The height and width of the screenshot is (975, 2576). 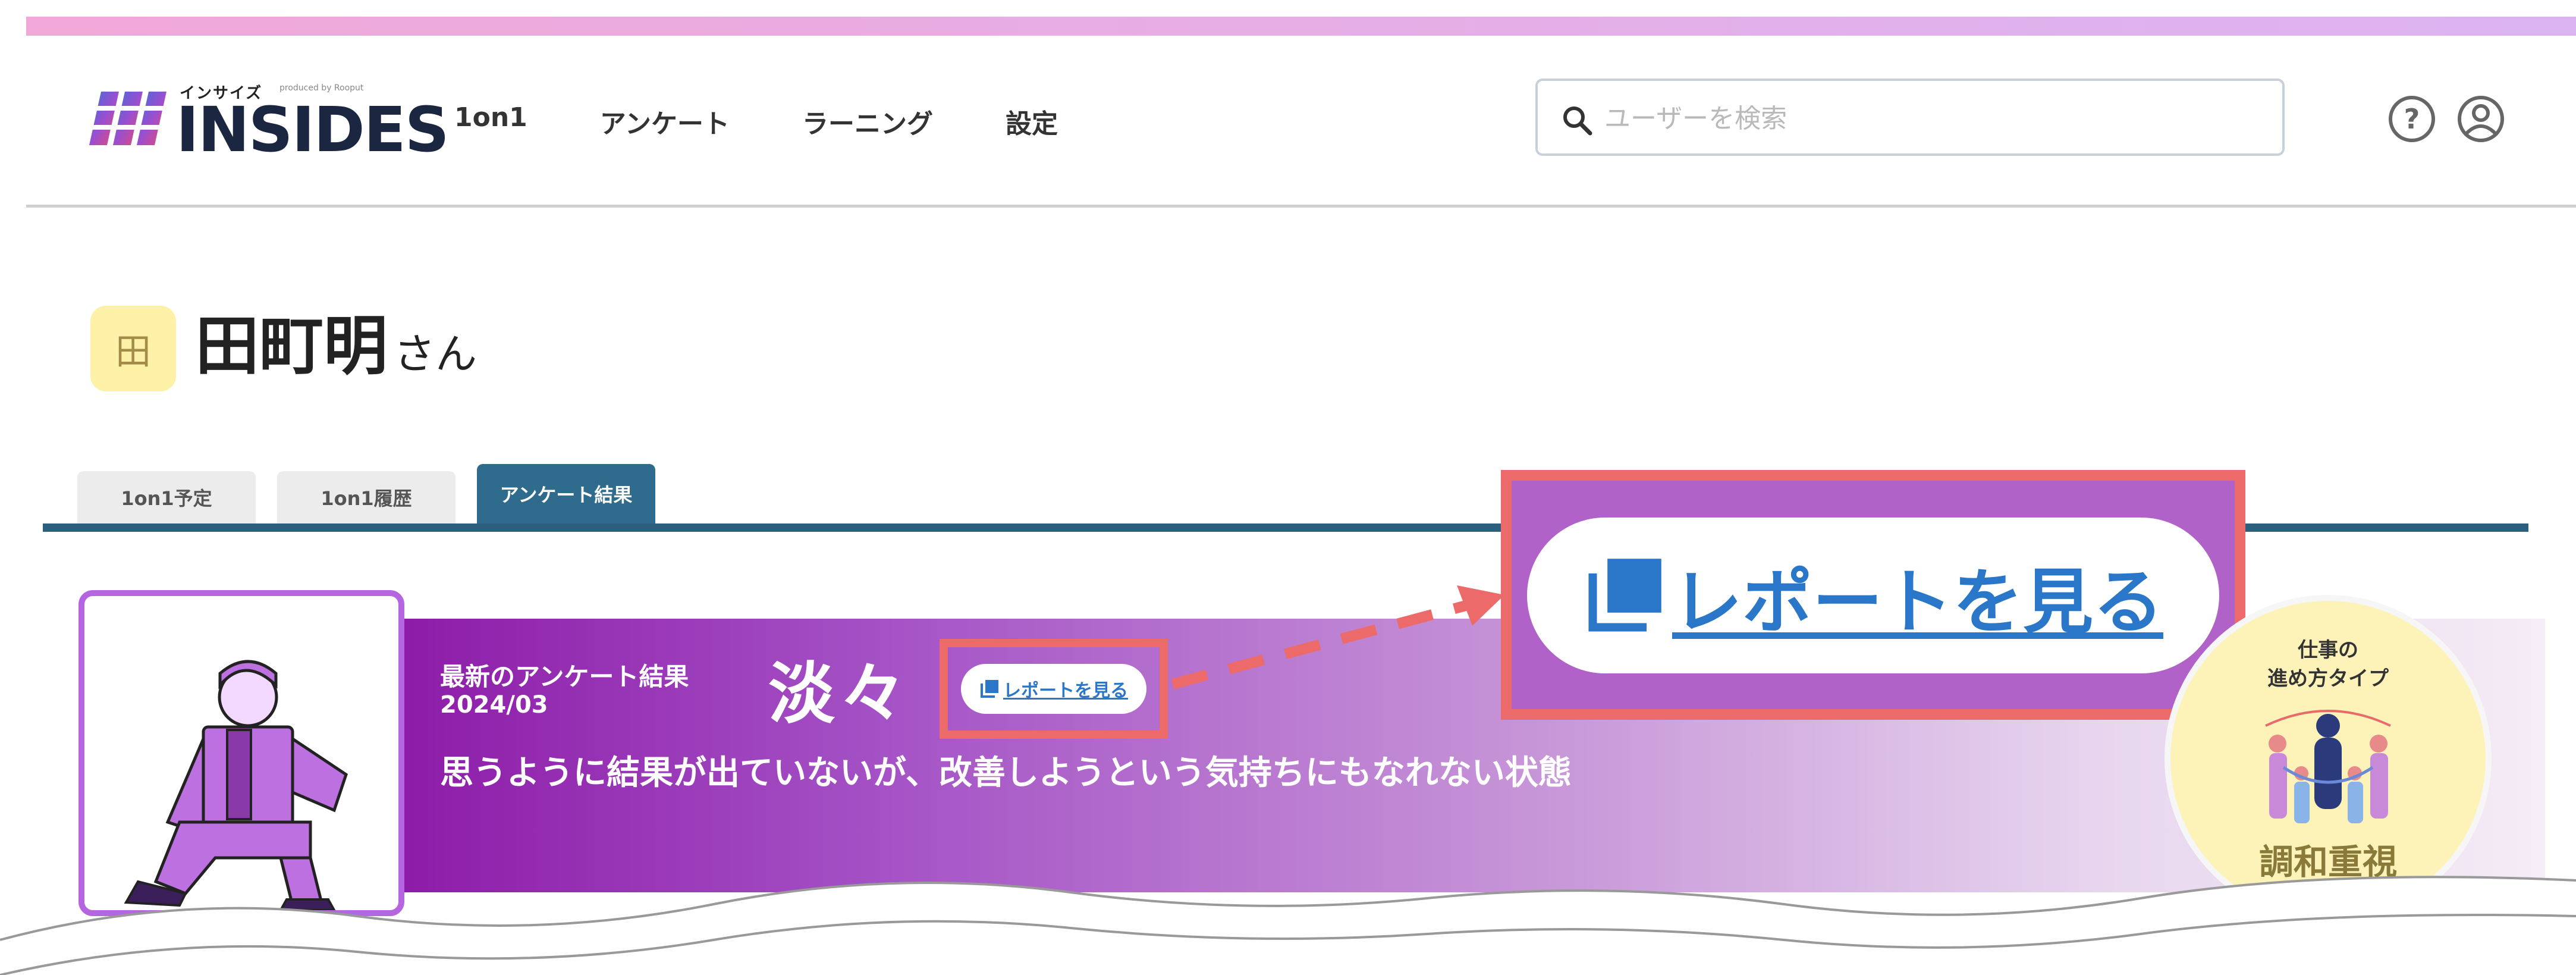 I want to click on report-highlight-box: レポートを見る, so click(x=1054, y=689).